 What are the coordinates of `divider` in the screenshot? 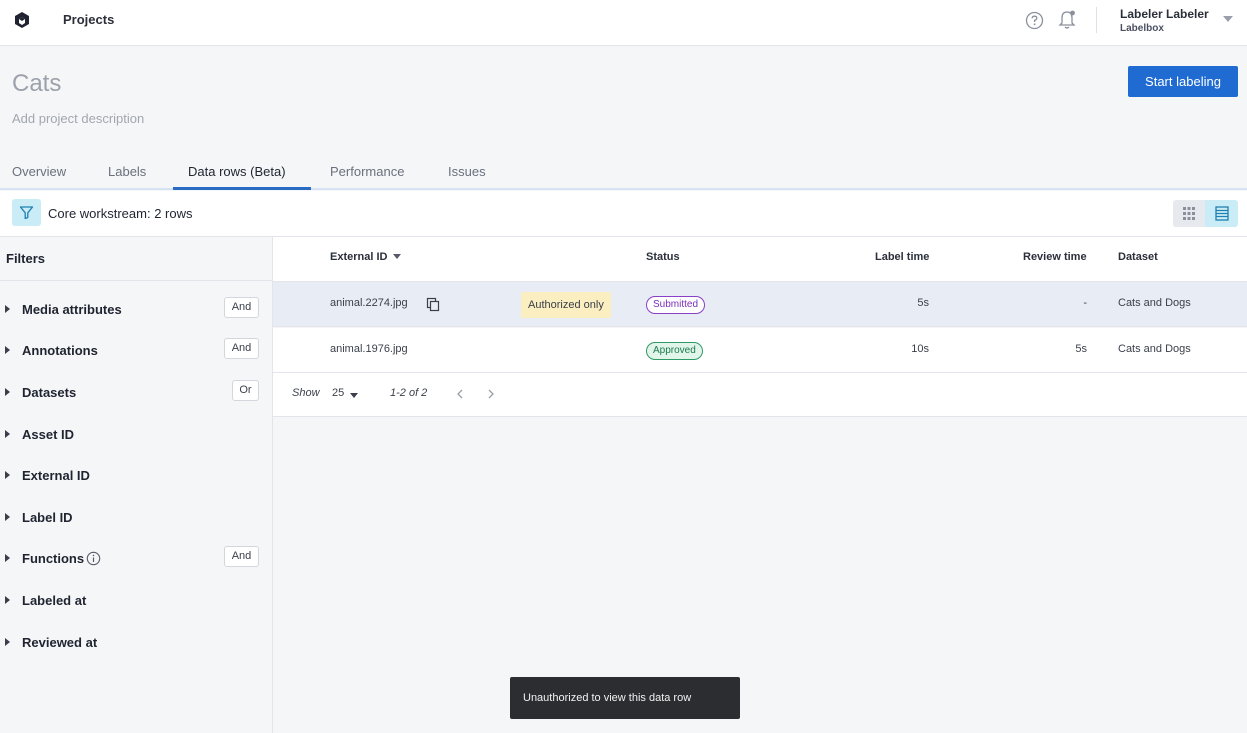 It's located at (136, 280).